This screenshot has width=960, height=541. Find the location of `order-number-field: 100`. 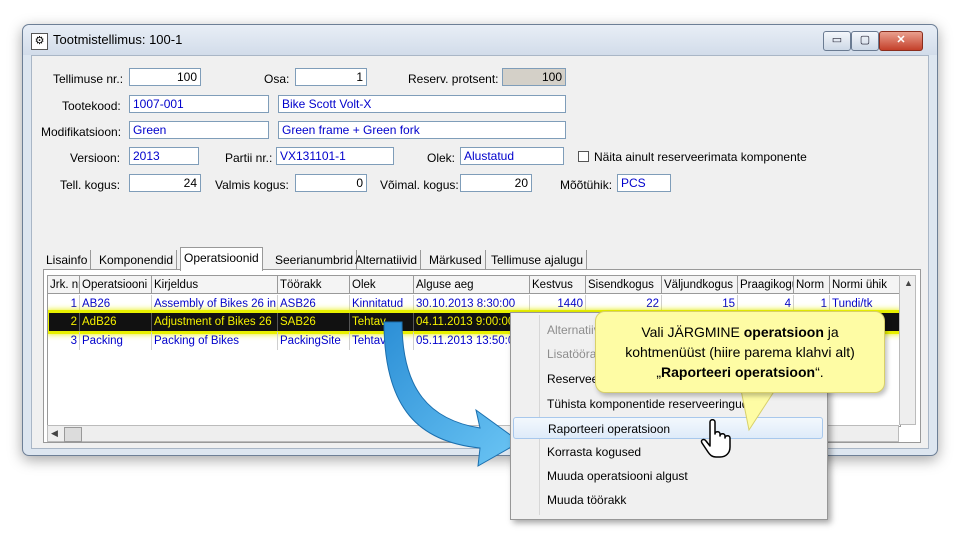

order-number-field: 100 is located at coordinates (165, 77).